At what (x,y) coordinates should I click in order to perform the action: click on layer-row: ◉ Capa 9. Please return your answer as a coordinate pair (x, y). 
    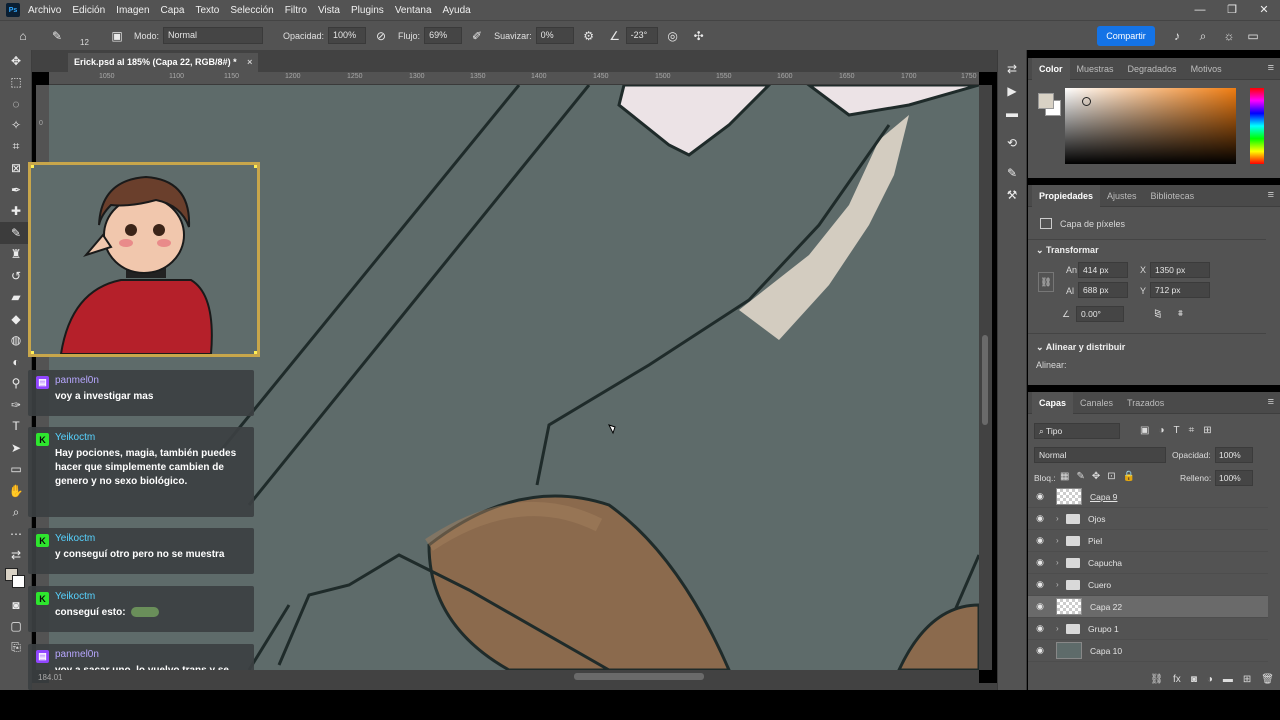
    Looking at the image, I should click on (1148, 497).